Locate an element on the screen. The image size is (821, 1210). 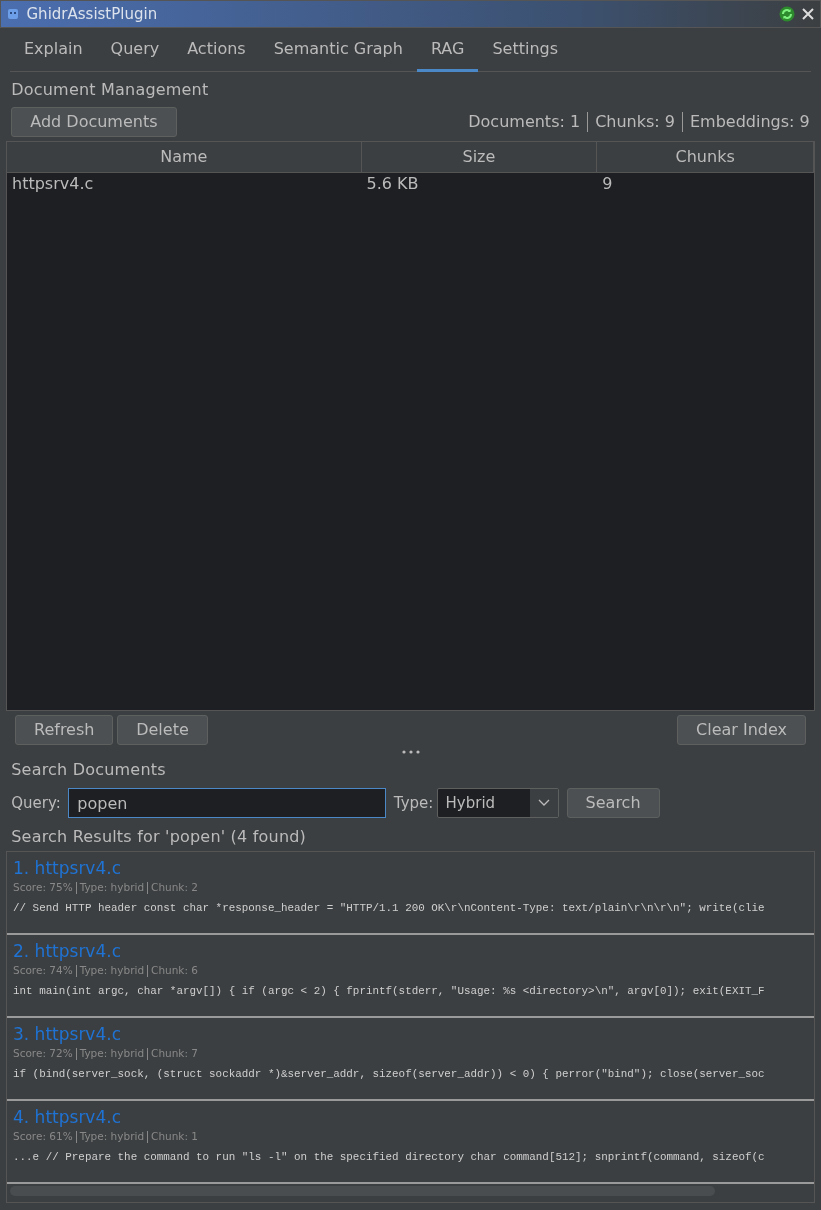
add-documents-button: Add Documents is located at coordinates (94, 122).